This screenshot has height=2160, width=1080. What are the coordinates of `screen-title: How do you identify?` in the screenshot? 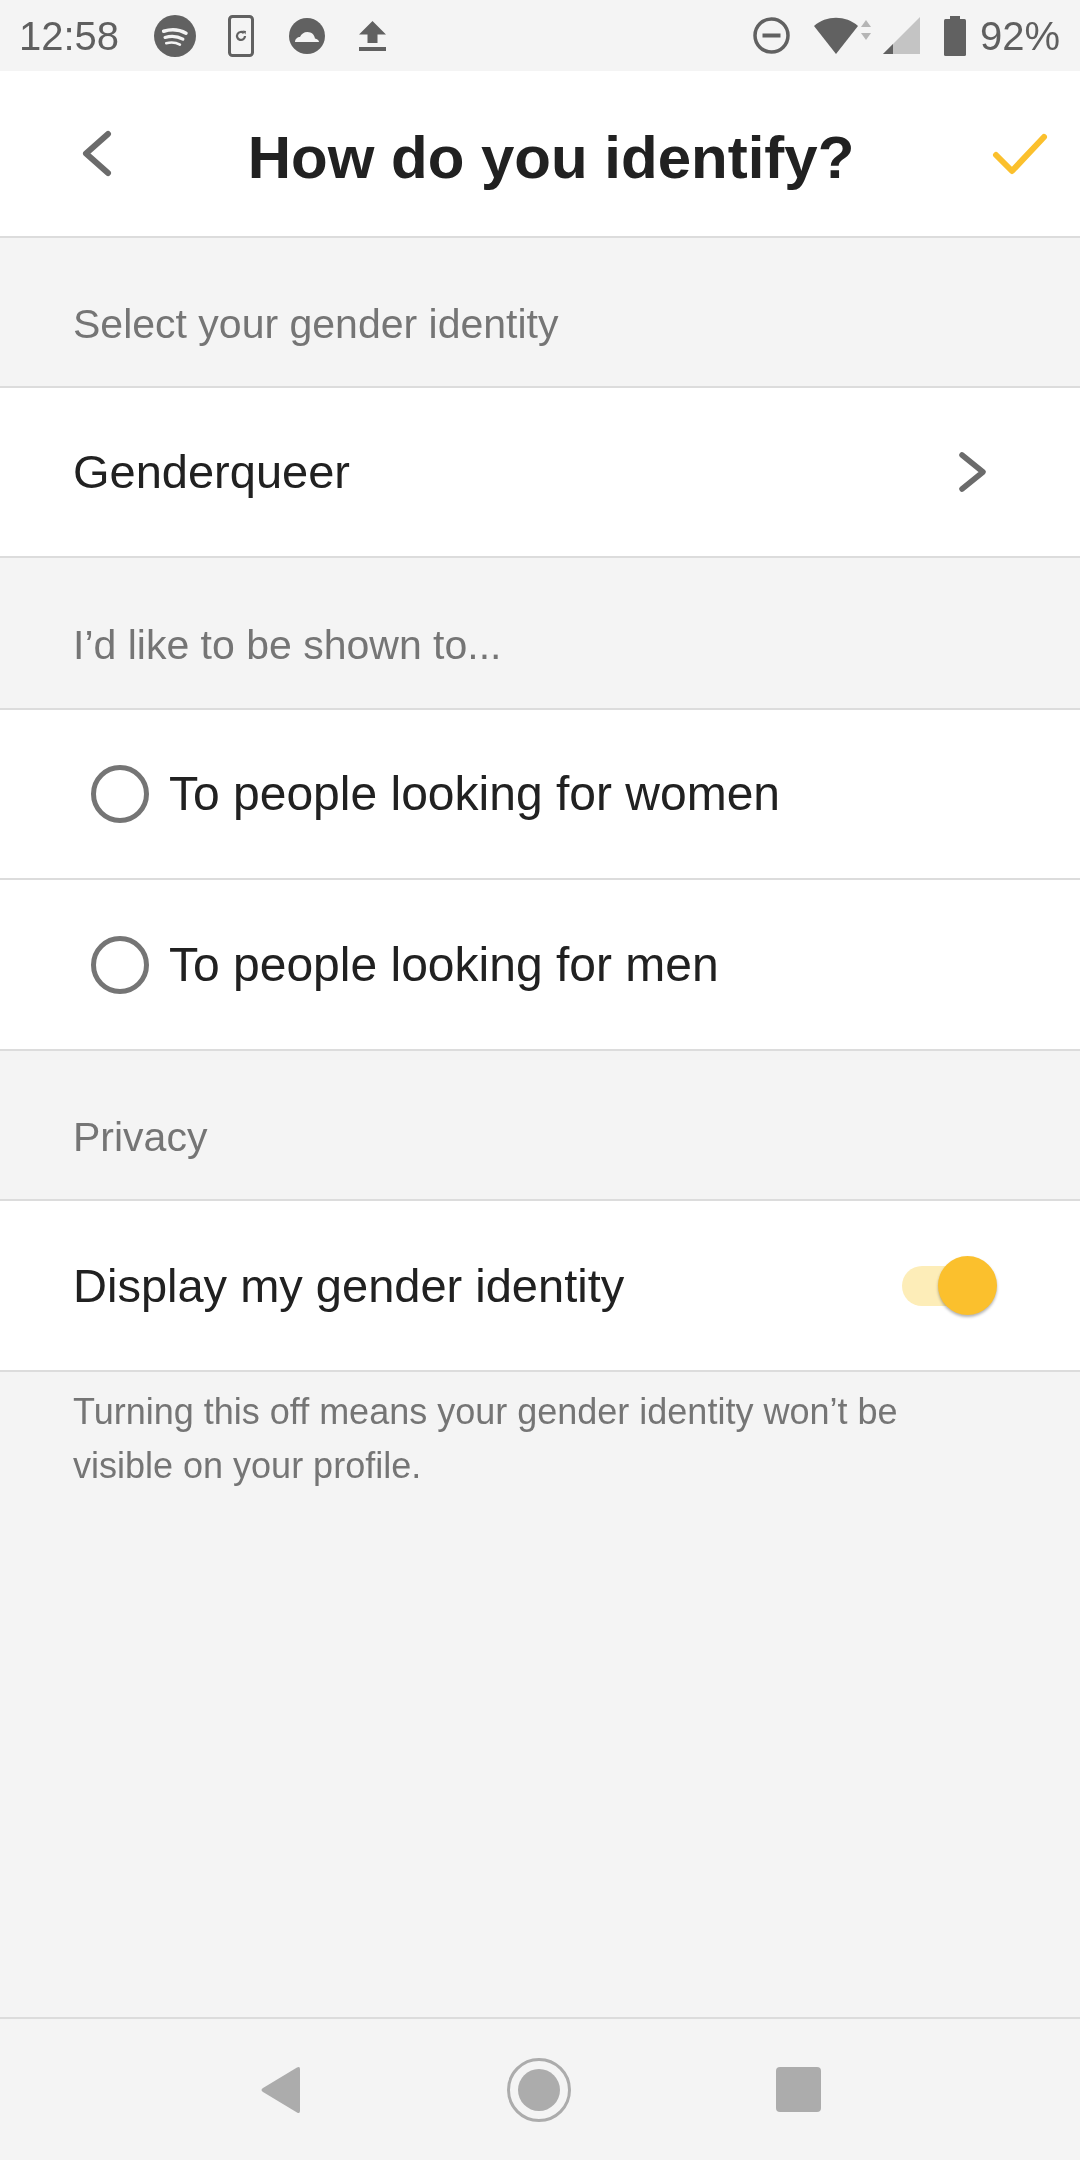 It's located at (551, 157).